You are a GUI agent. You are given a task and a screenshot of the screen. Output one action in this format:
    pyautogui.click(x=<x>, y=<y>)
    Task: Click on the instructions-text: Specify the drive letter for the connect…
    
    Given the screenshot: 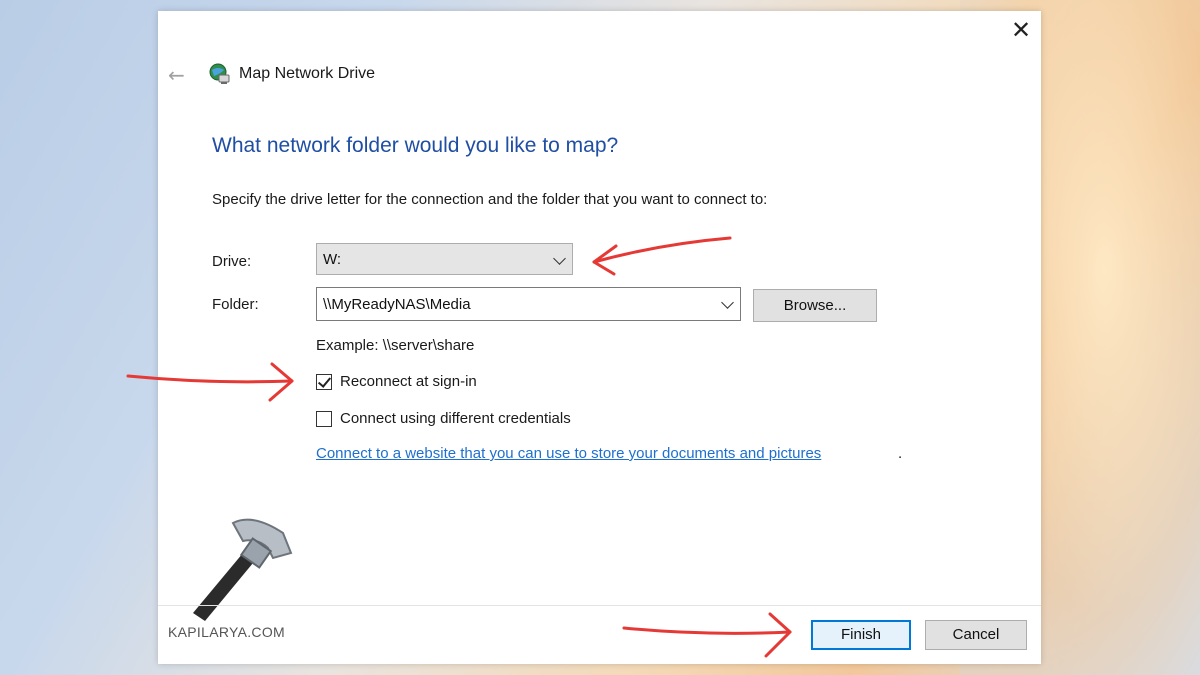 What is the action you would take?
    pyautogui.click(x=490, y=199)
    